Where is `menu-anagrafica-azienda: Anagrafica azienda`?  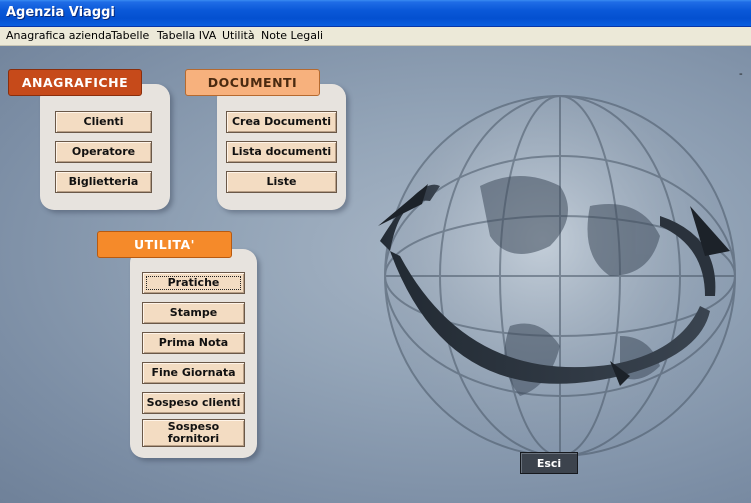 menu-anagrafica-azienda: Anagrafica azienda is located at coordinates (59, 35).